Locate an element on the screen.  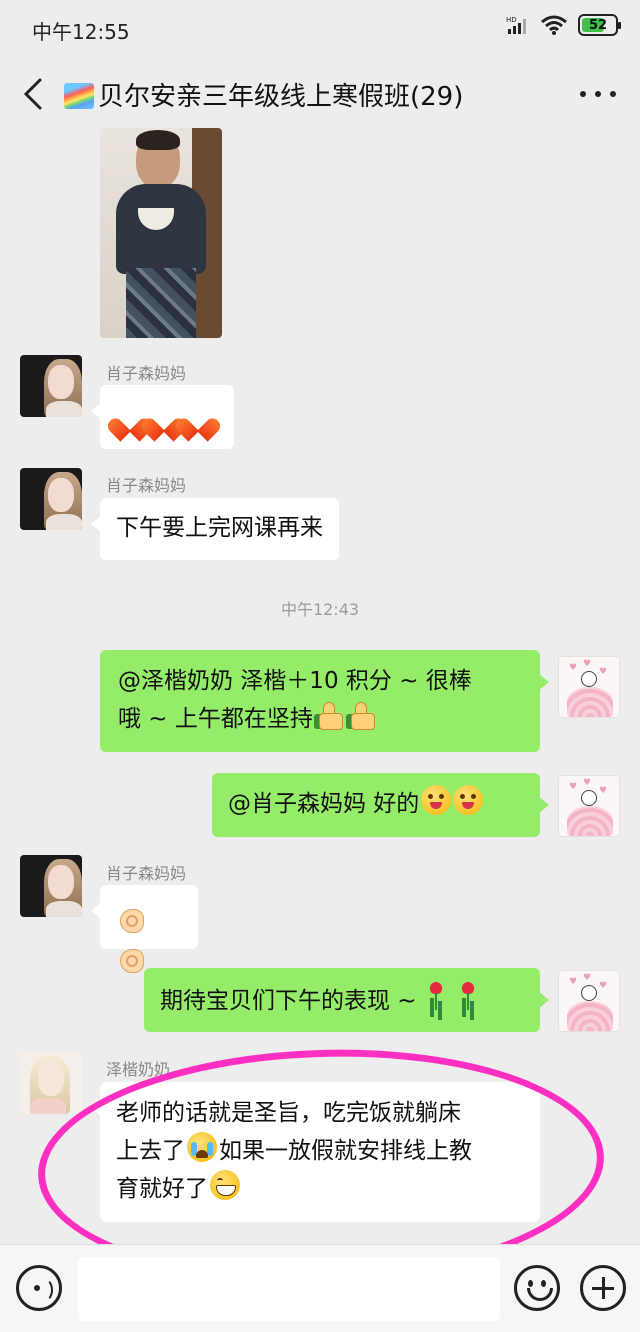
message-bubble: 老师的话就是圣旨，吃完饭就躺床 上去了 如果一放假就安排线上教 育就好了 is located at coordinates (315, 1152).